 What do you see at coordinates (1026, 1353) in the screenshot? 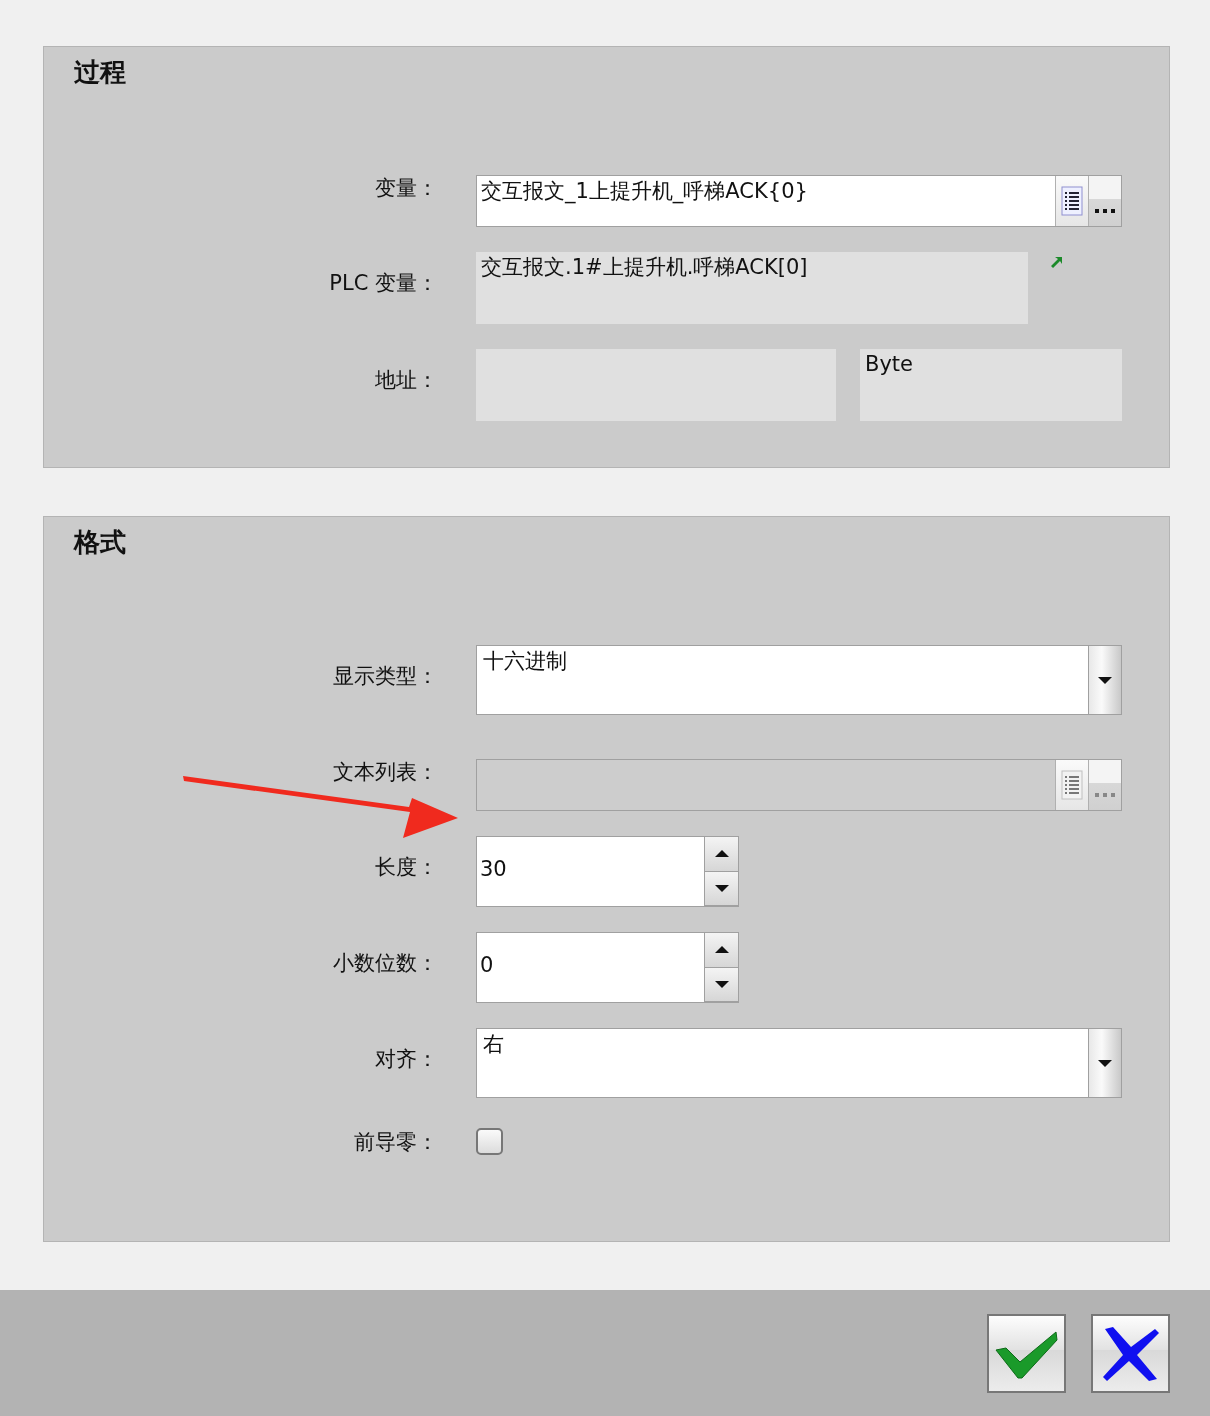
I see `ok-button` at bounding box center [1026, 1353].